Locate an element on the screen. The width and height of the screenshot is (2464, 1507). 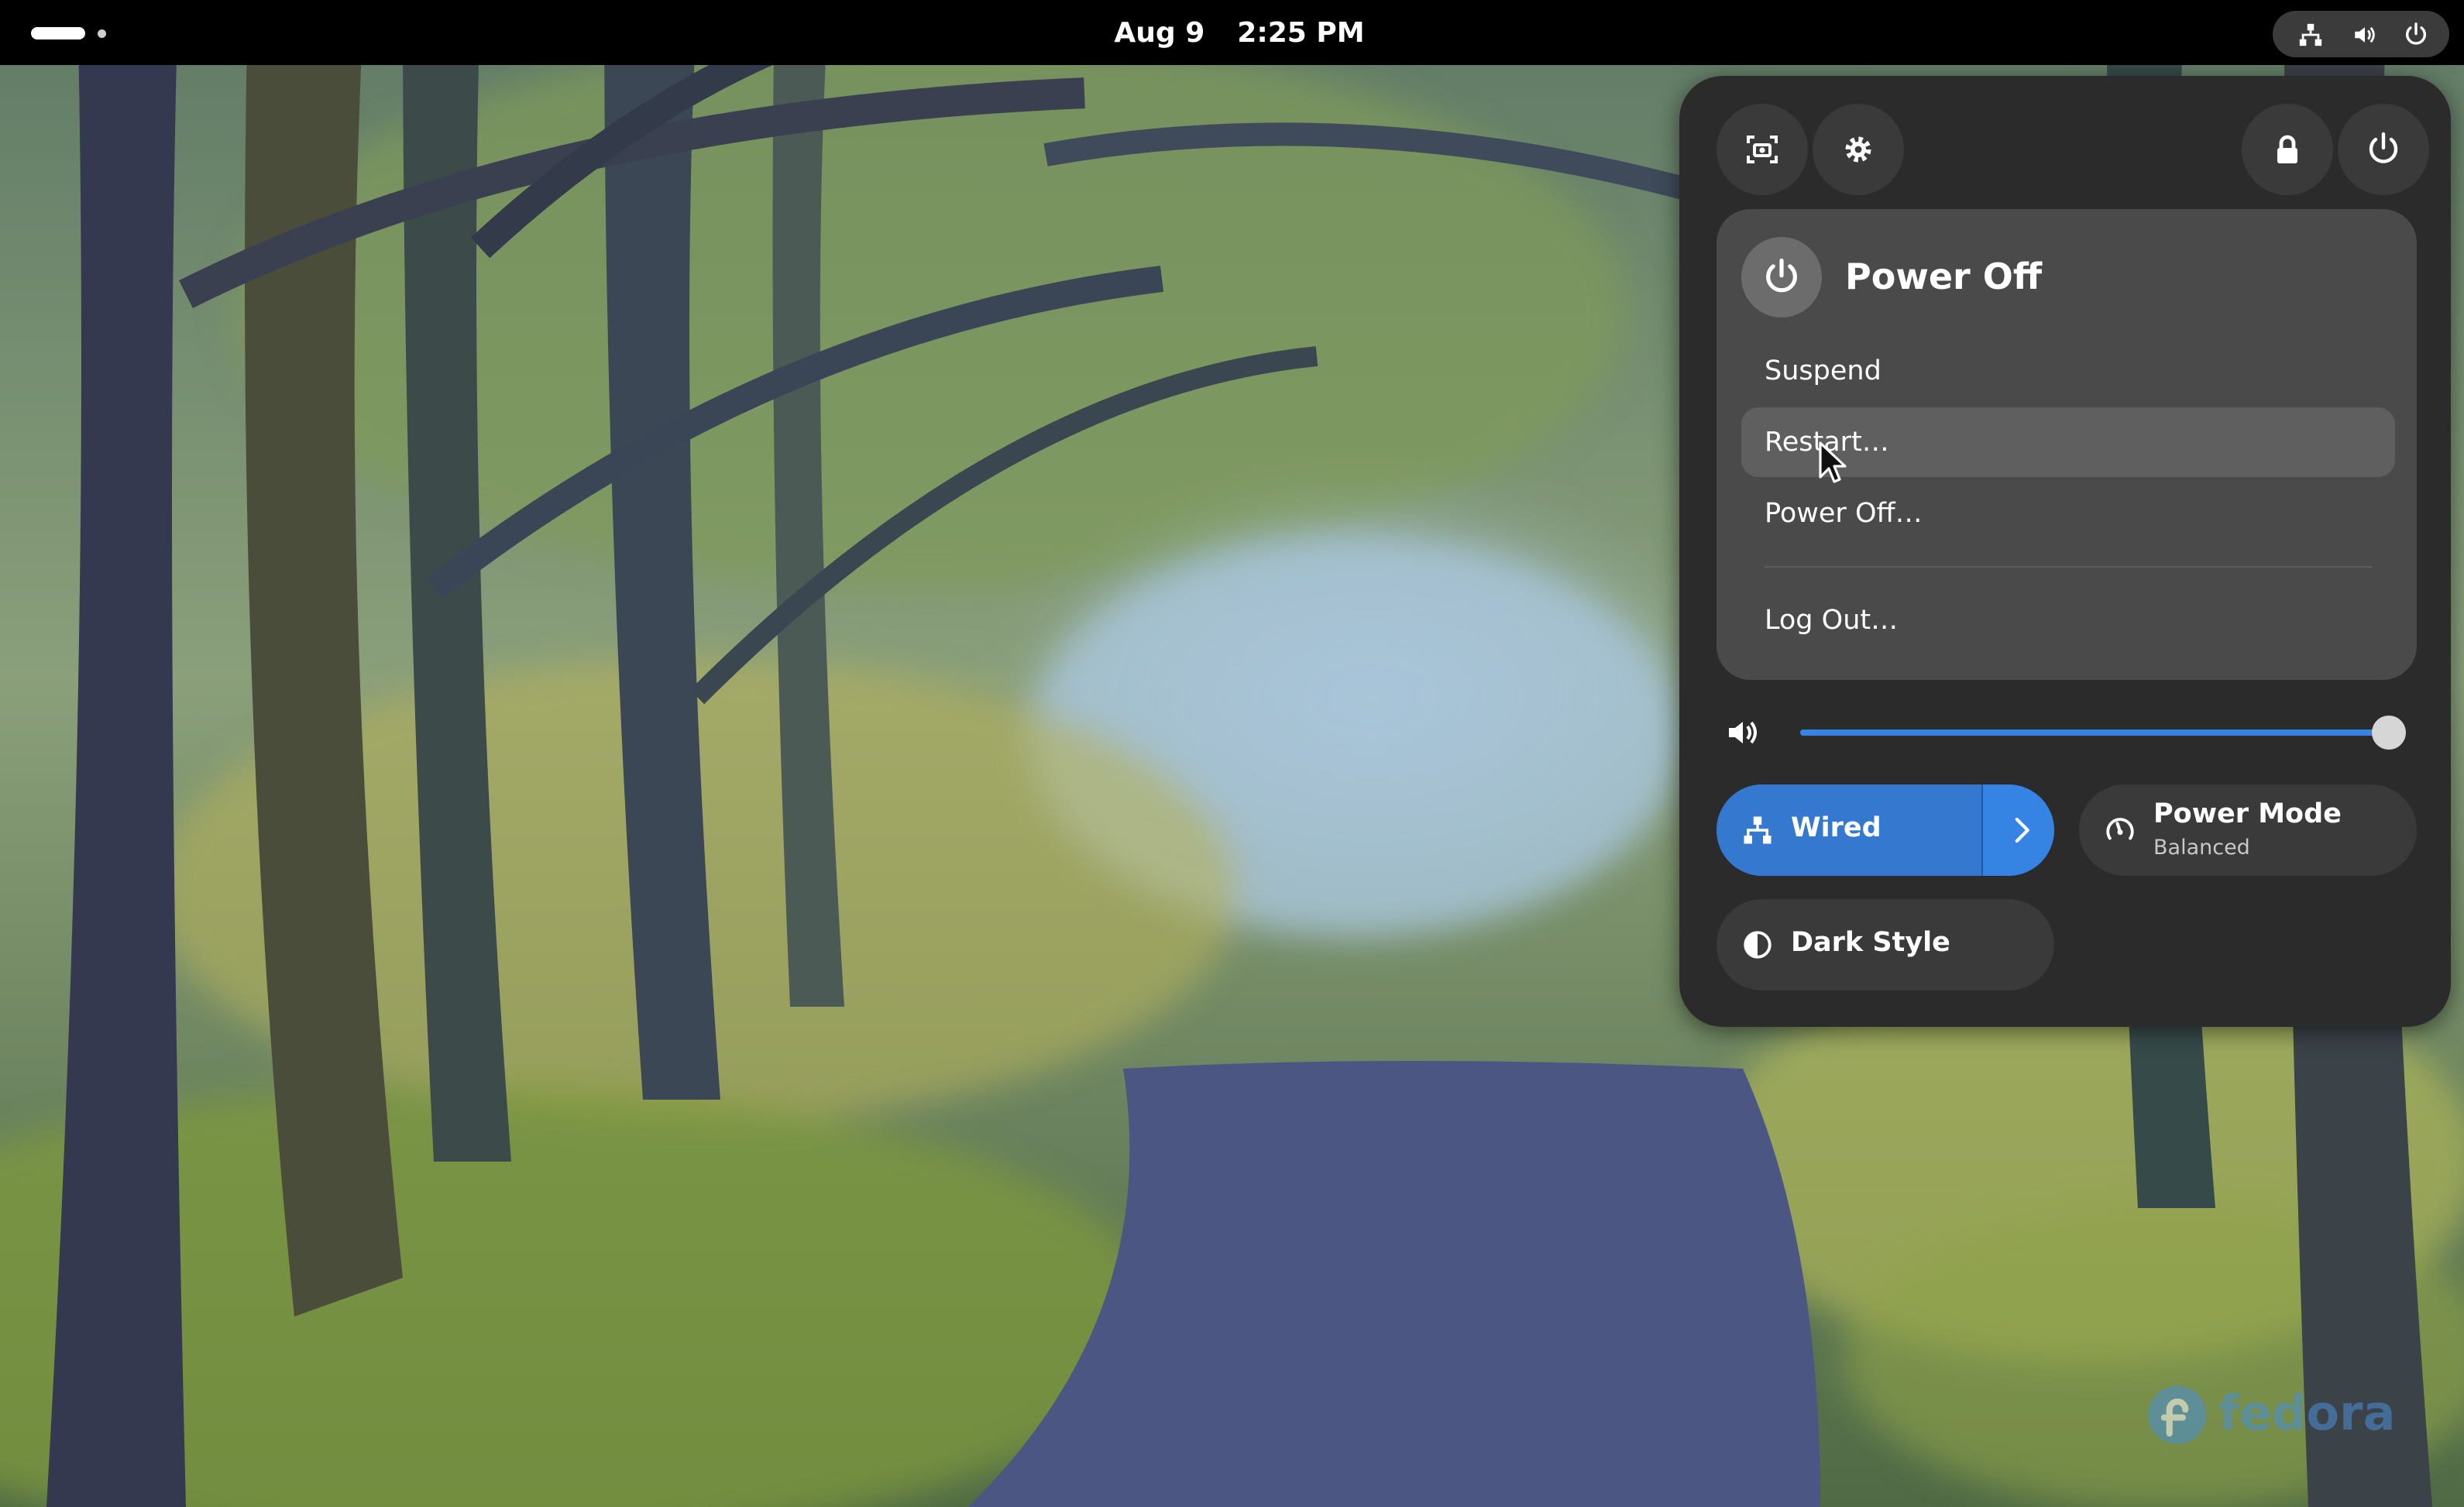
settings-button is located at coordinates (1859, 149).